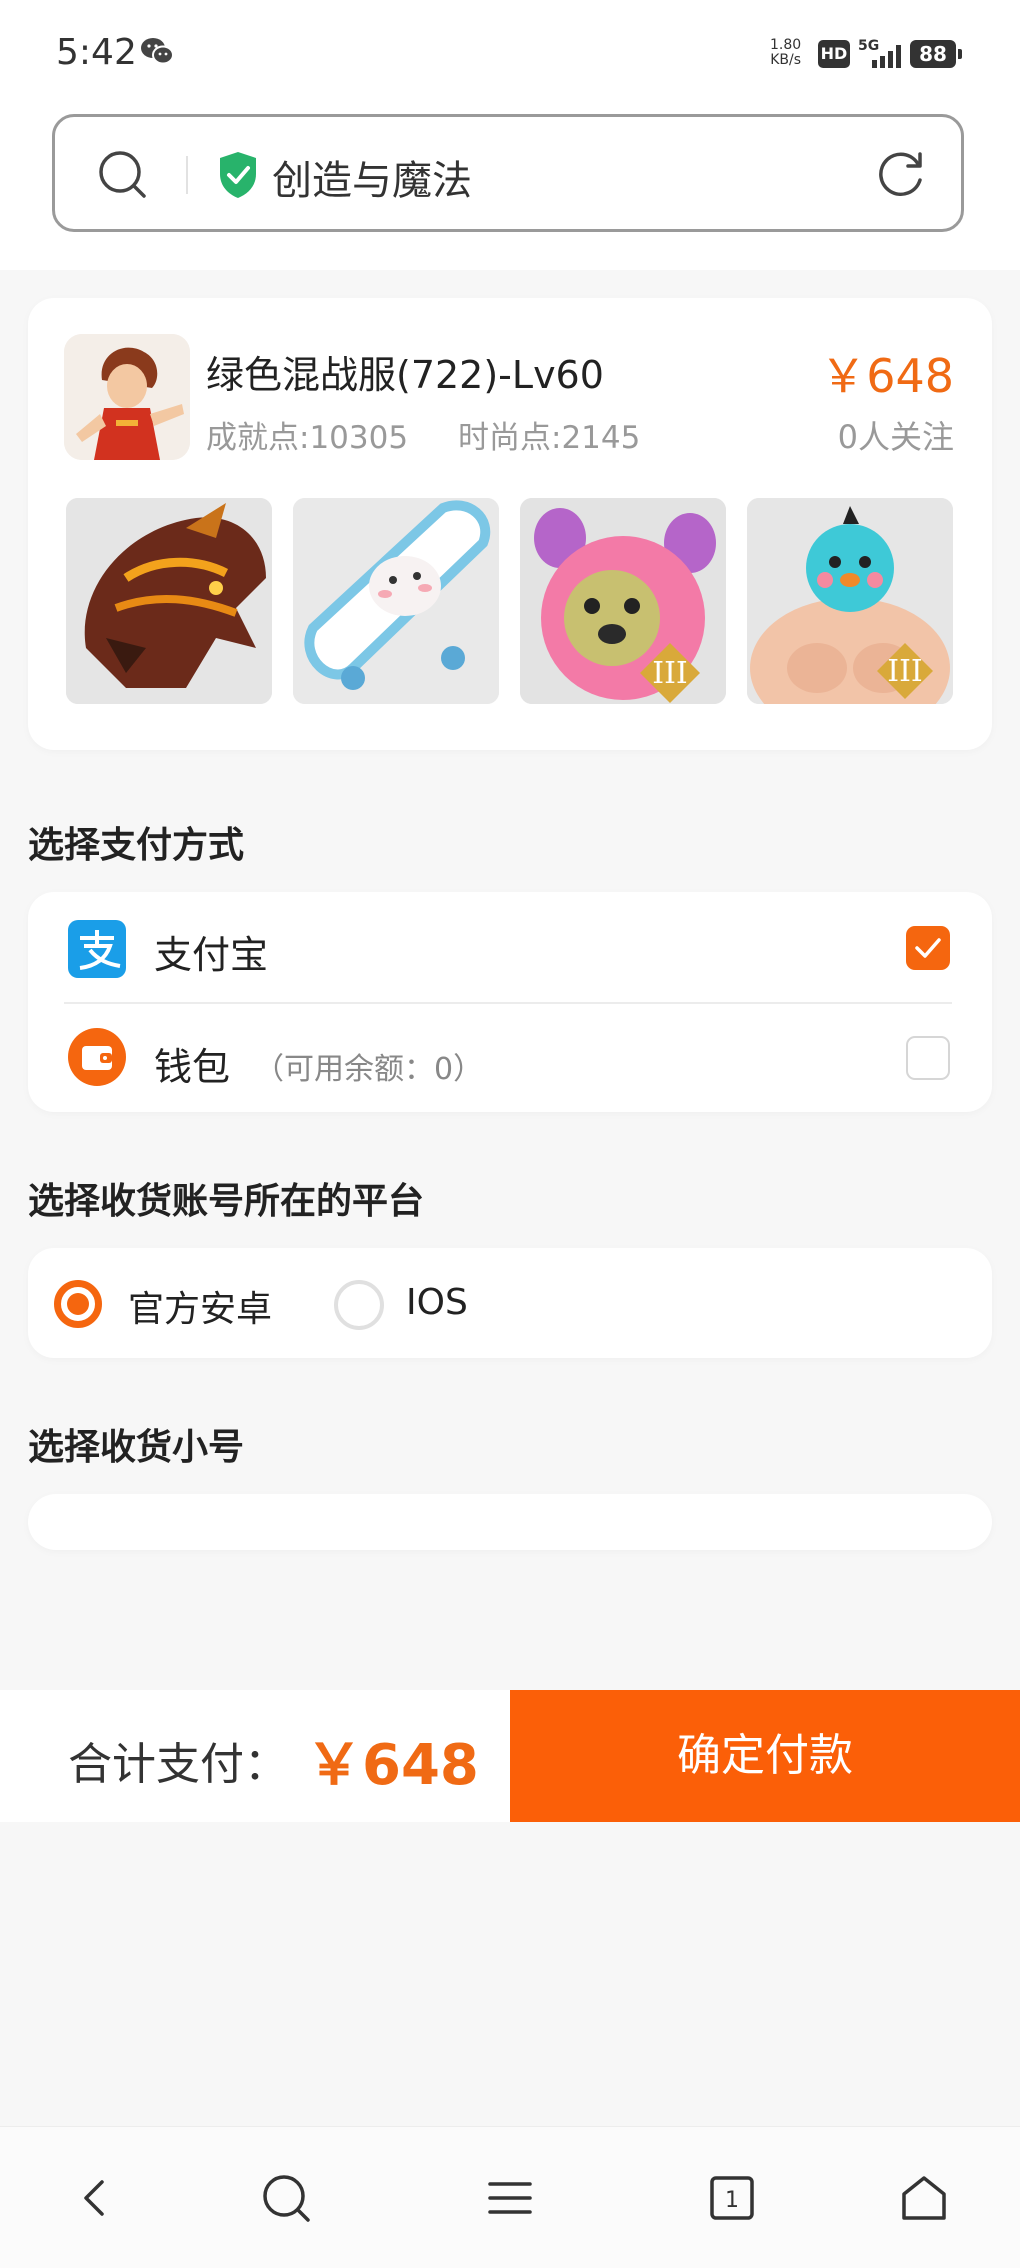  Describe the element at coordinates (924, 2198) in the screenshot. I see `home-icon` at that location.